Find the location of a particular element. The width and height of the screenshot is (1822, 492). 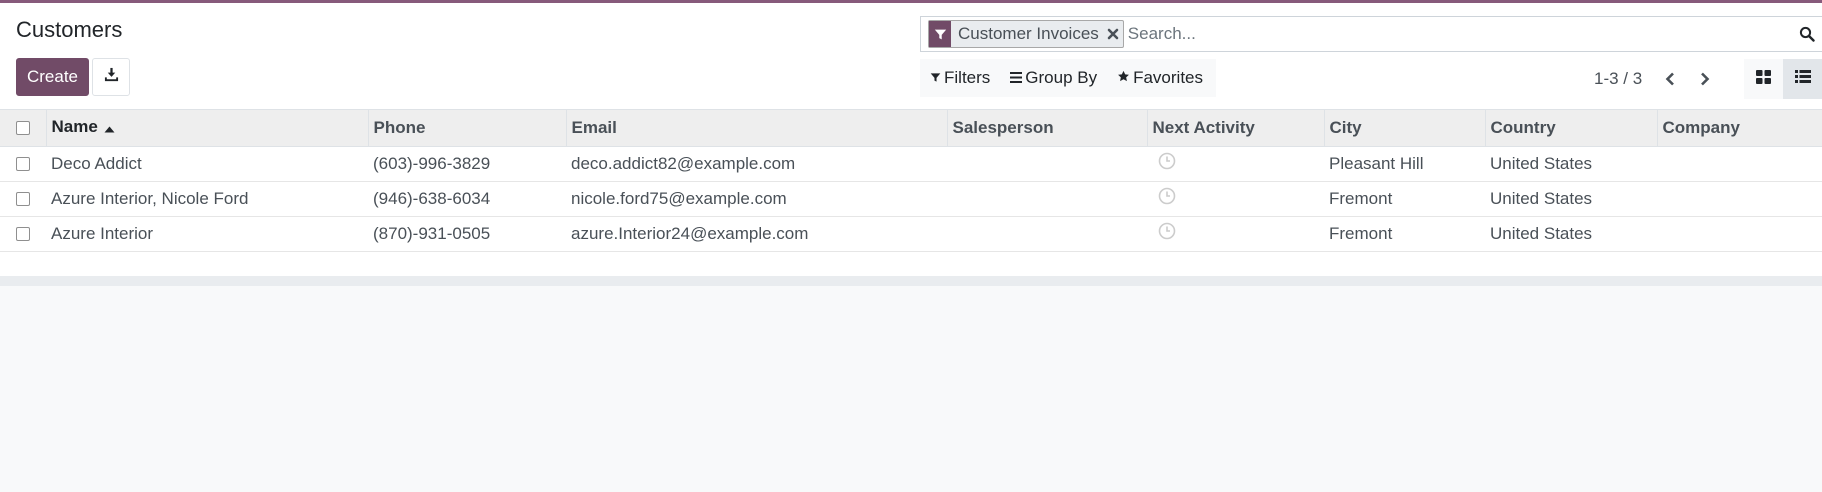

bars-icon is located at coordinates (1016, 78).